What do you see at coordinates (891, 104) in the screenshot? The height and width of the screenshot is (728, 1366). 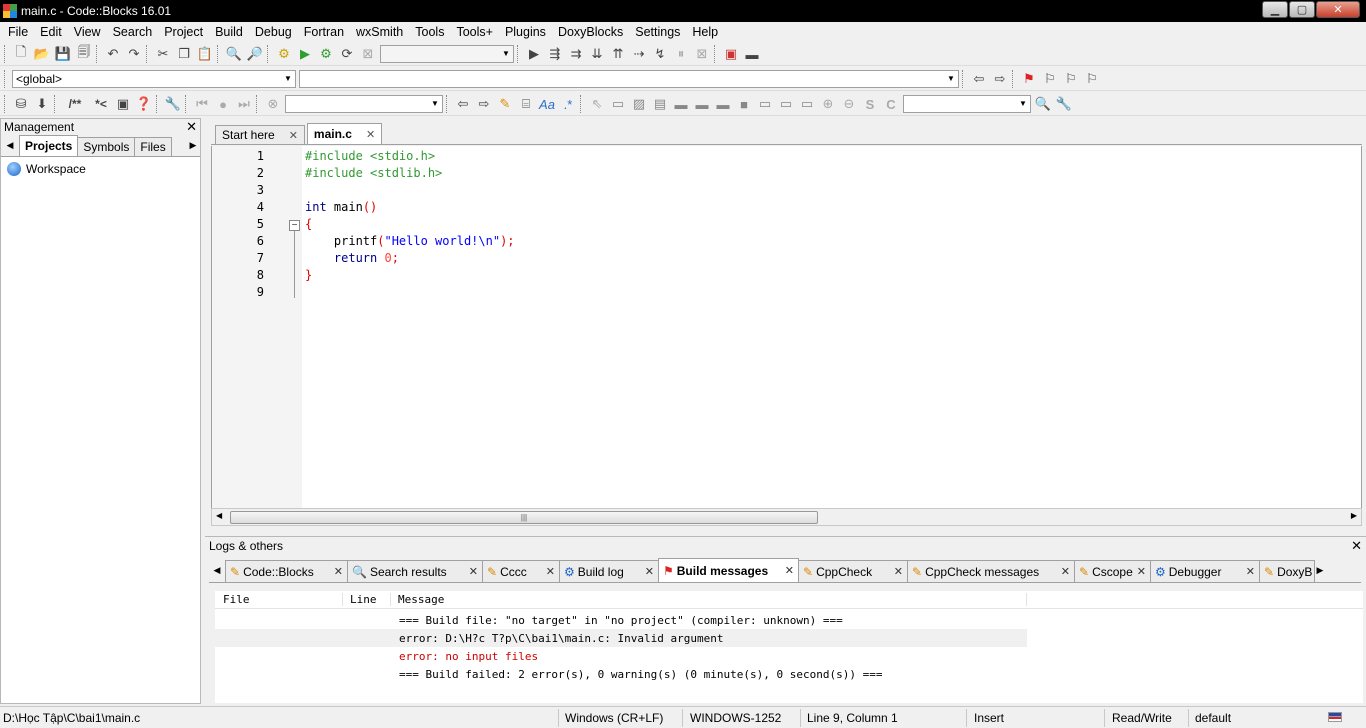 I see `letter-c-icon: C` at bounding box center [891, 104].